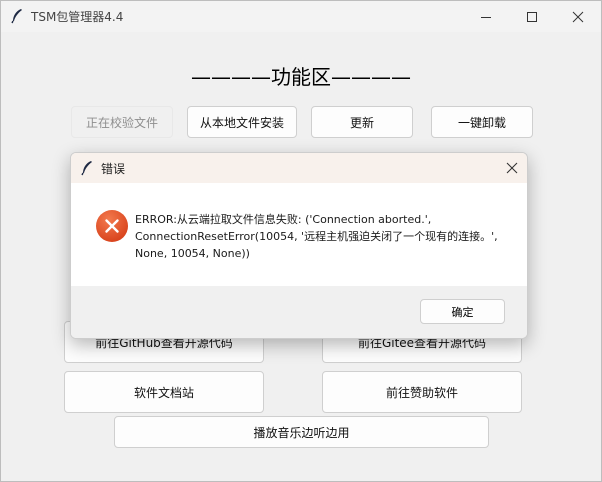  Describe the element at coordinates (301, 16) in the screenshot. I see `title-bar: TSM包管理器4.4` at that location.